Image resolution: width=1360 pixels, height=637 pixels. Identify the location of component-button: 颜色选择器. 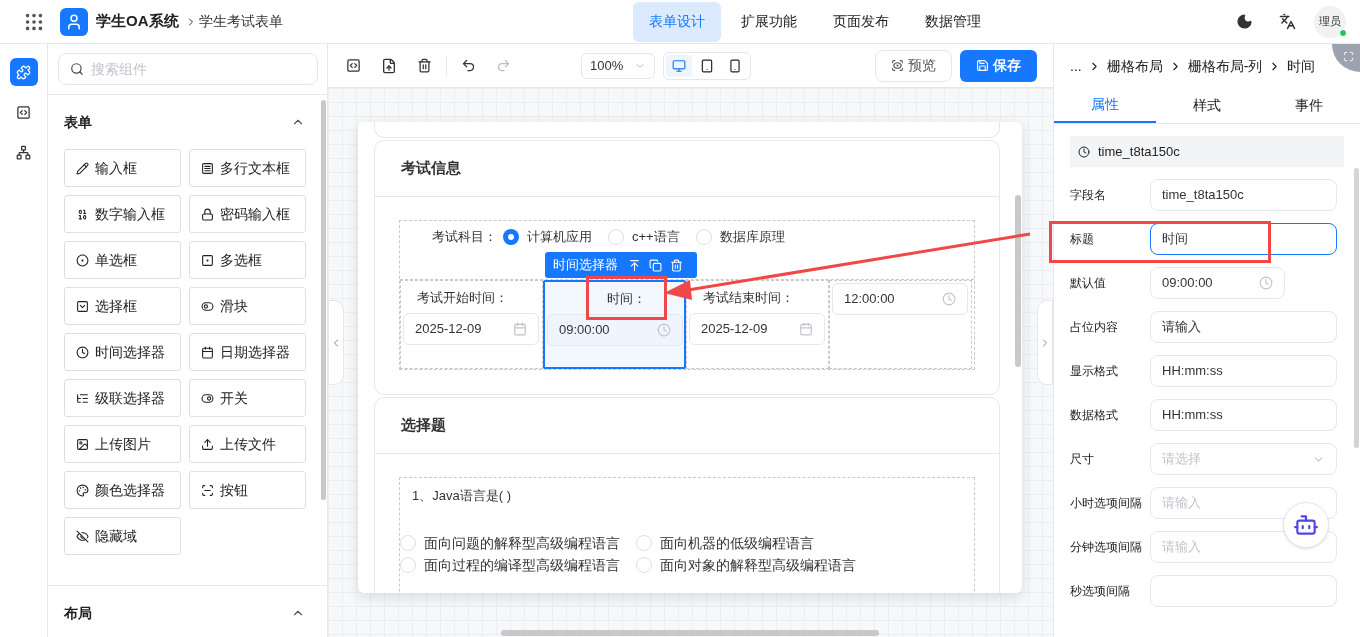
(122, 490).